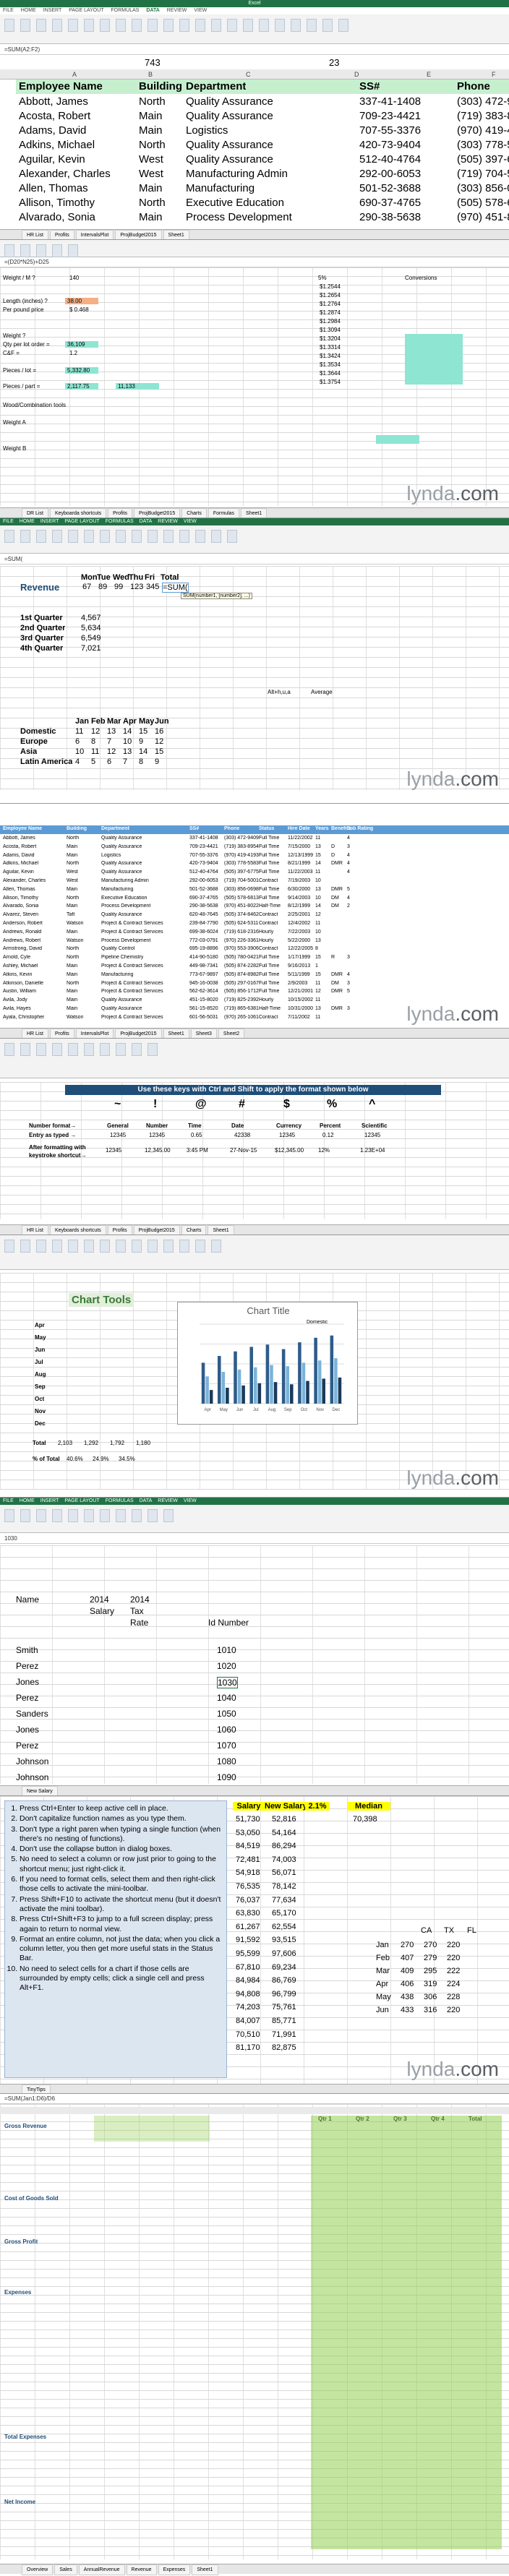 This screenshot has height=2576, width=509. I want to click on table-cell: Ayala, Christopher, so click(23, 1018).